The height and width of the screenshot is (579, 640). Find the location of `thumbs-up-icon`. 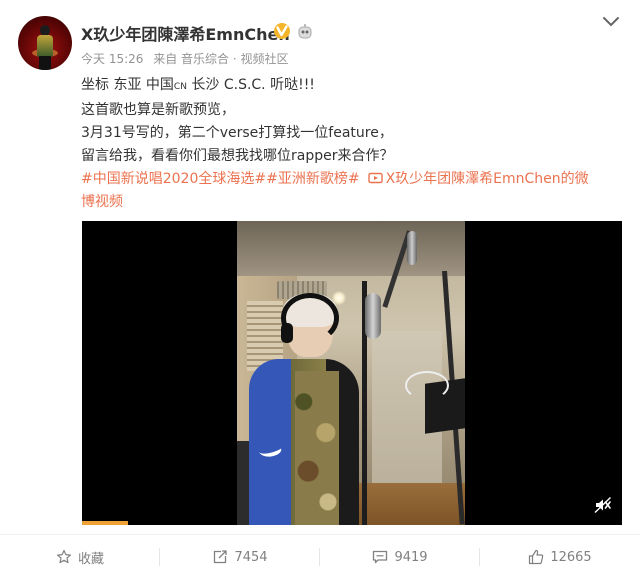

thumbs-up-icon is located at coordinates (536, 557).